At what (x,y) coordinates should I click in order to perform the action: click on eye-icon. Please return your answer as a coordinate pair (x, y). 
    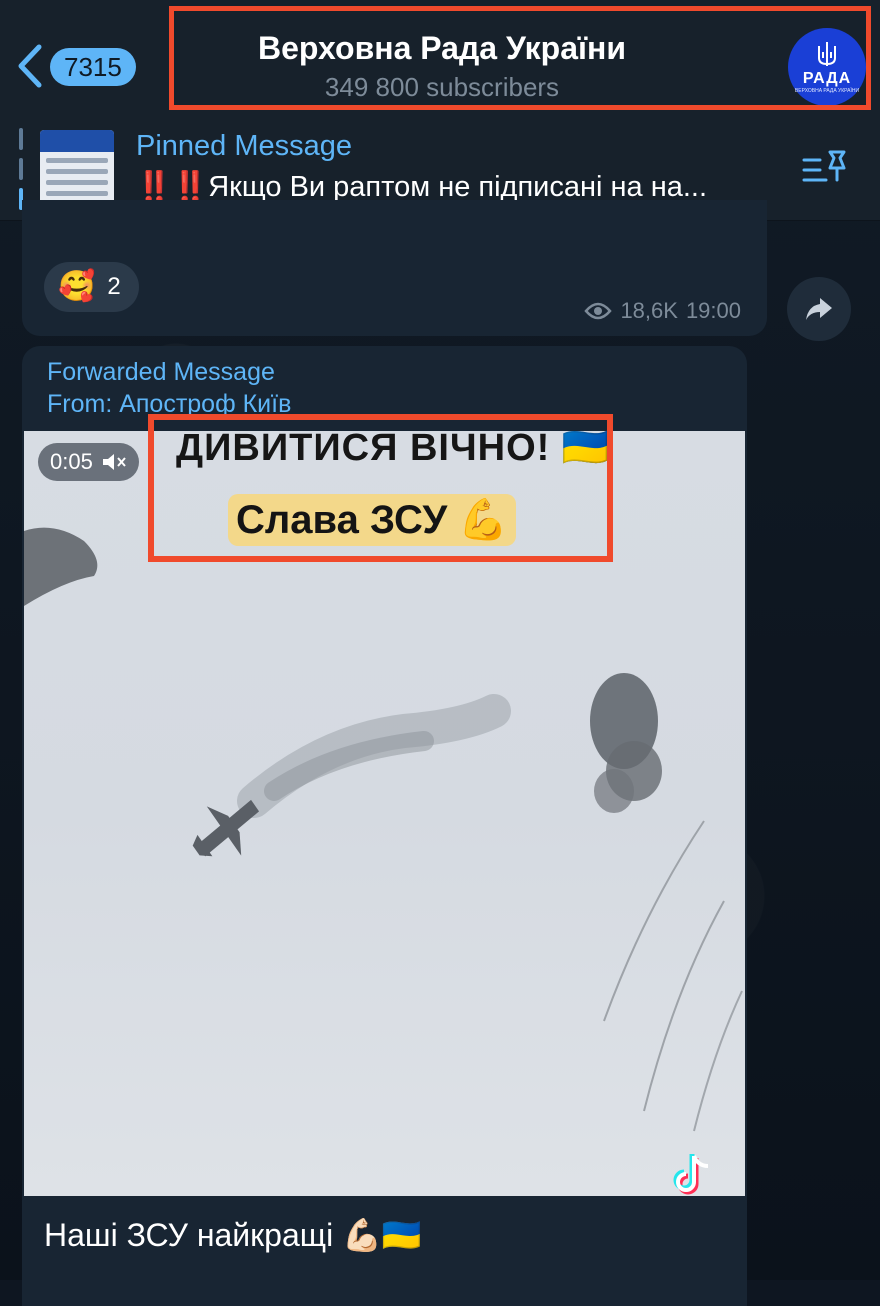
    Looking at the image, I should click on (598, 311).